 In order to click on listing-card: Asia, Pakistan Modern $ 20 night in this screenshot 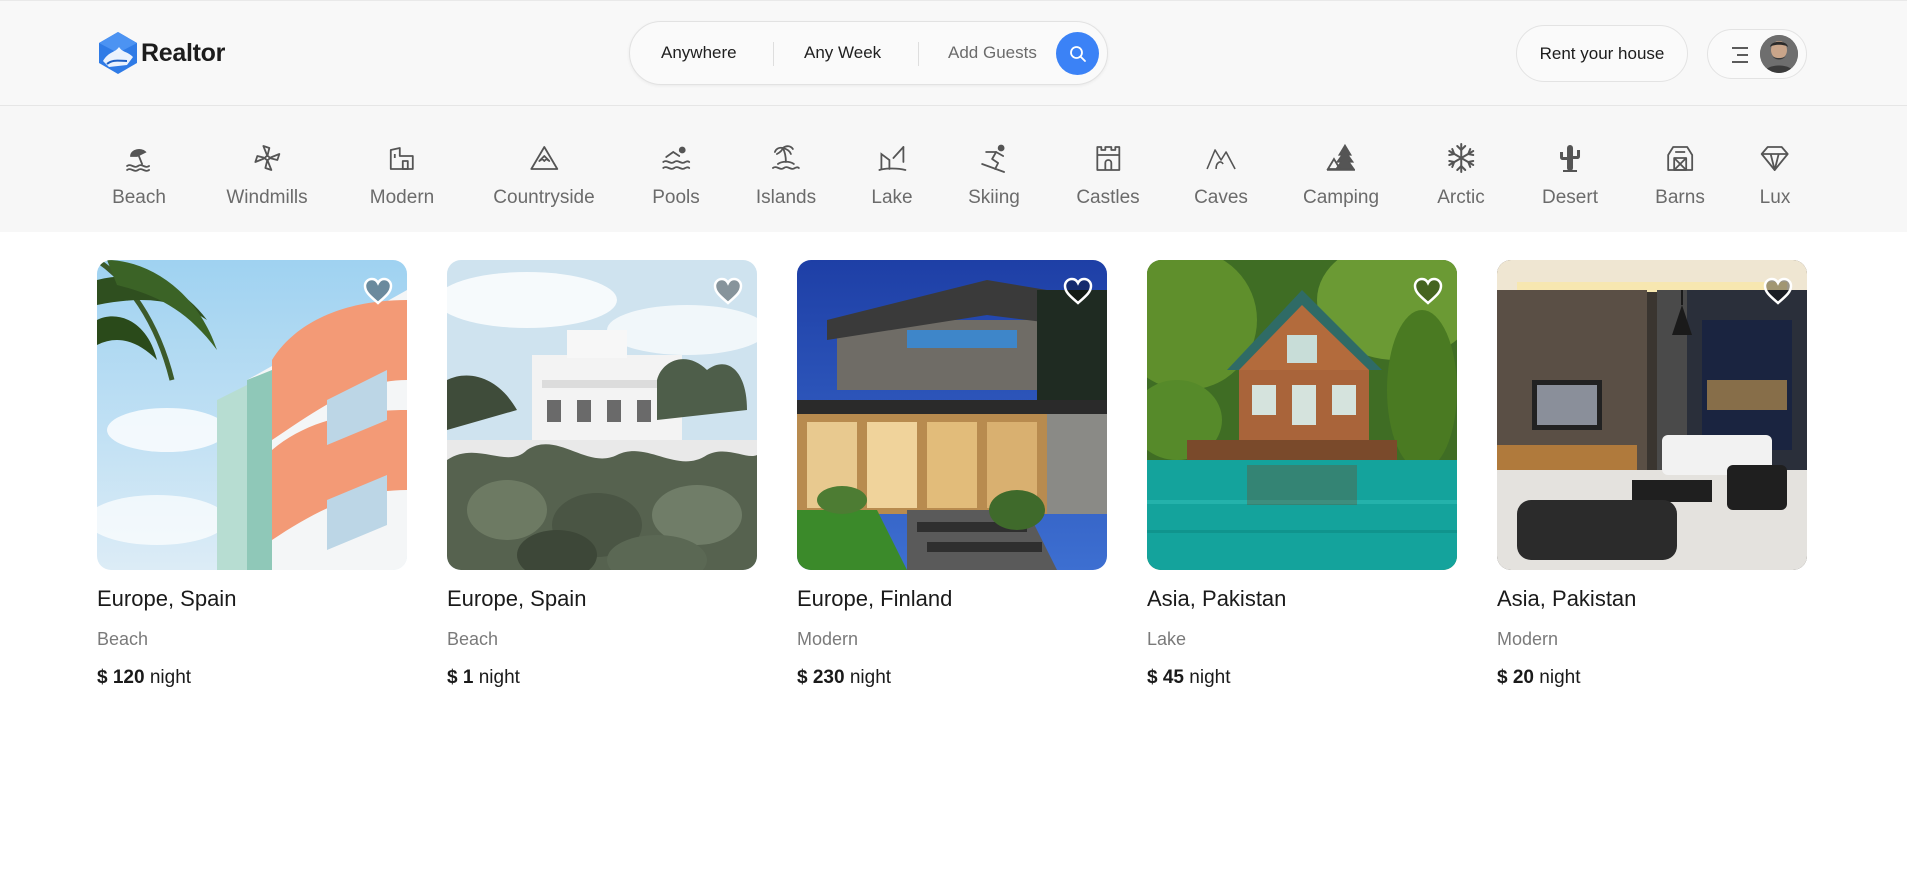, I will do `click(1652, 474)`.